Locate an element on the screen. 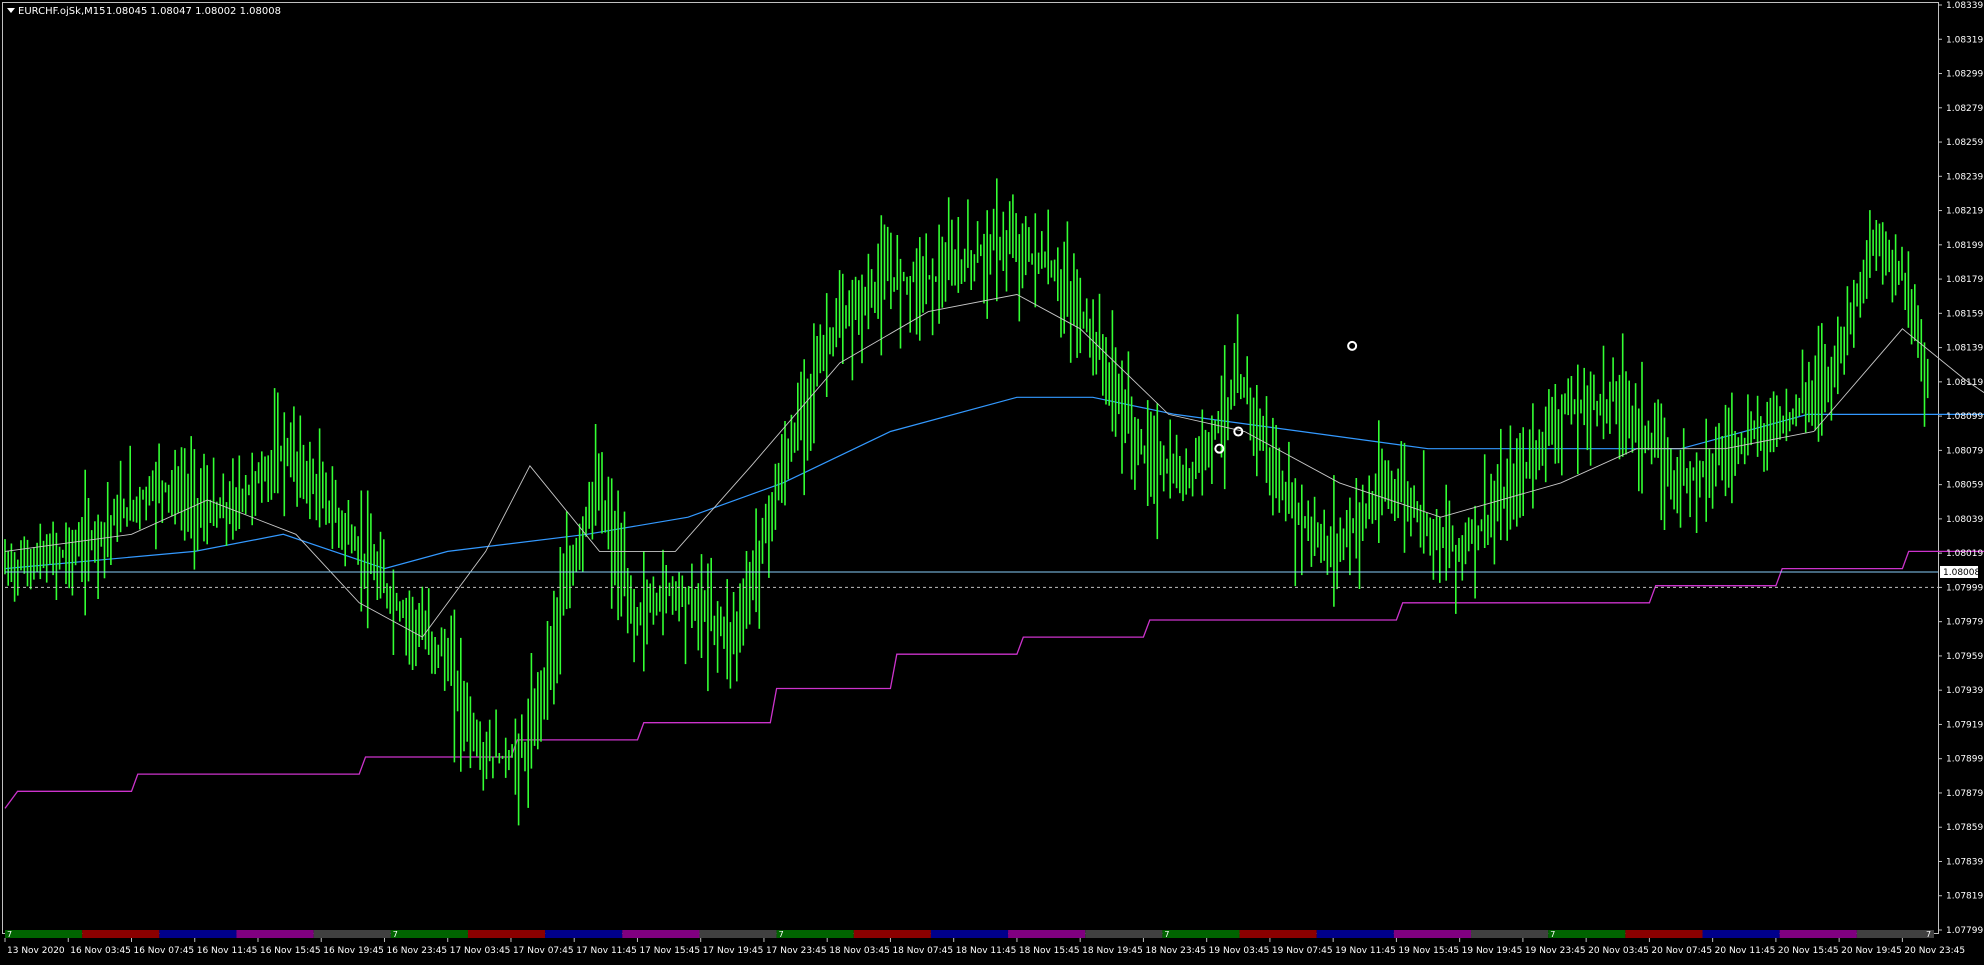 This screenshot has width=1984, height=965. price-tick-label: 1.08319 is located at coordinates (1964, 40).